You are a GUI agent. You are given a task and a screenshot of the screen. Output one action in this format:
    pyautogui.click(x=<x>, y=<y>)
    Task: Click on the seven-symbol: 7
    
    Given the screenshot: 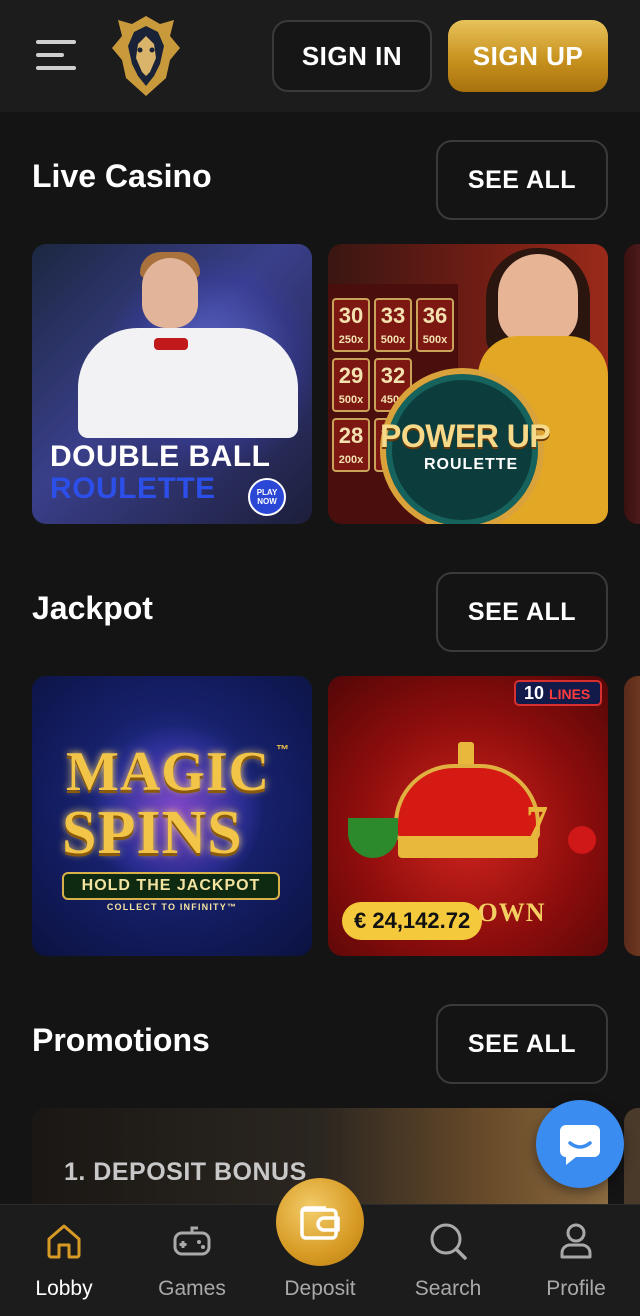 What is the action you would take?
    pyautogui.click(x=537, y=821)
    